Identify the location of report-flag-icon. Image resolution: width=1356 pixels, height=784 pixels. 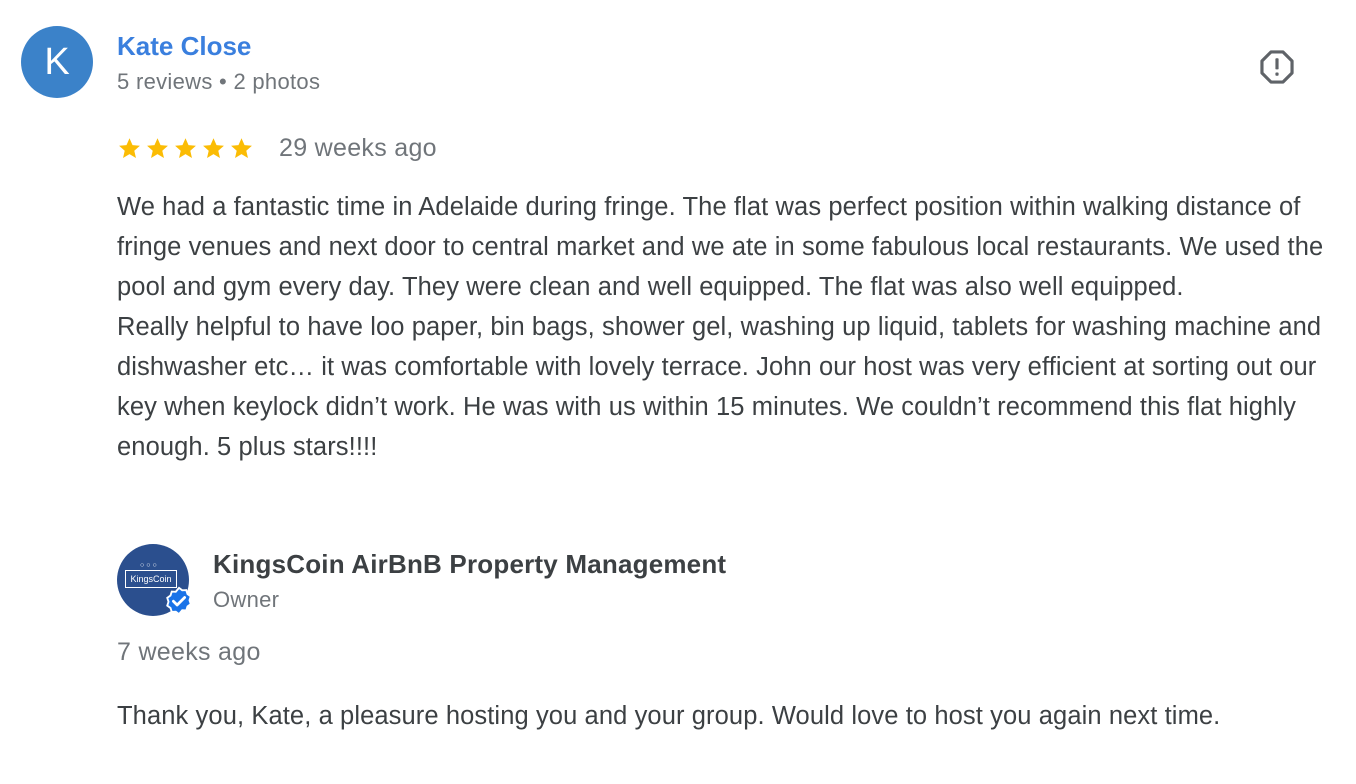
(1277, 67).